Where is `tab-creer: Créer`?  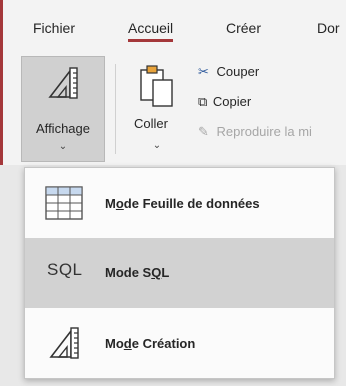
tab-creer: Créer is located at coordinates (243, 28).